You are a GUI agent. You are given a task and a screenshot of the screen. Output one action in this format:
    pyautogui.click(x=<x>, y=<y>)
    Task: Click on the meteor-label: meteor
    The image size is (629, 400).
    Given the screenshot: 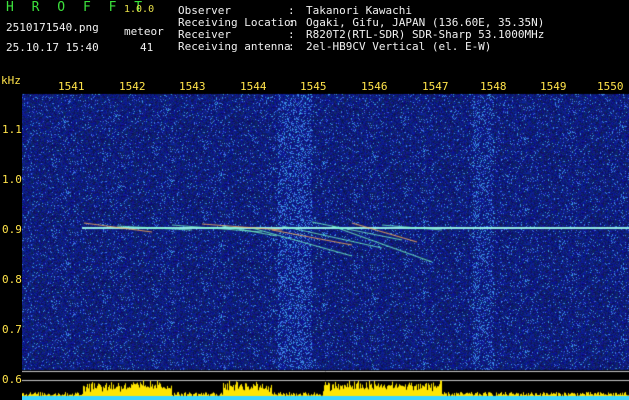 What is the action you would take?
    pyautogui.click(x=144, y=31)
    